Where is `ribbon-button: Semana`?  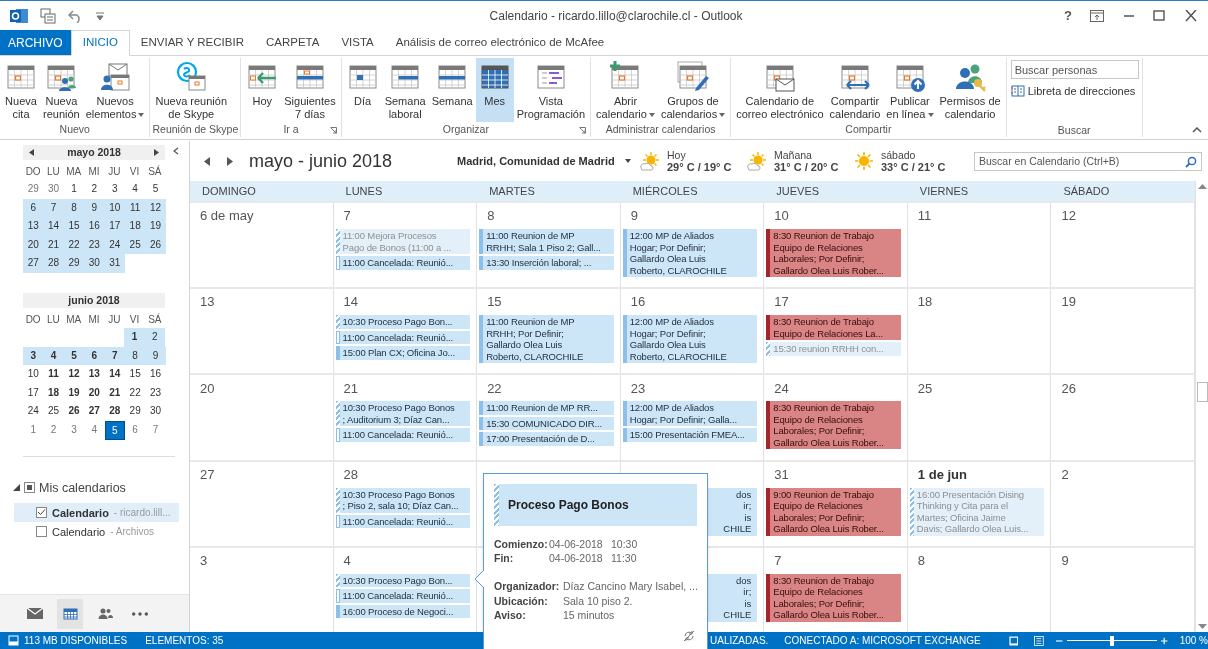
ribbon-button: Semana is located at coordinates (452, 90).